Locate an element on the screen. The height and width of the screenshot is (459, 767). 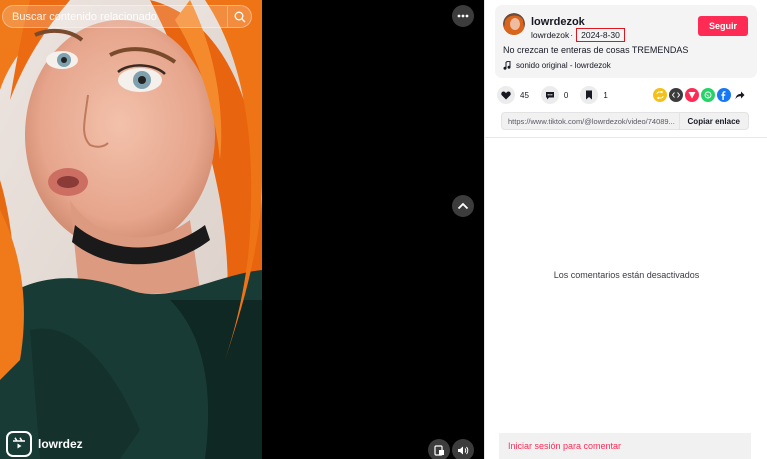
bookmark-icon is located at coordinates (589, 95).